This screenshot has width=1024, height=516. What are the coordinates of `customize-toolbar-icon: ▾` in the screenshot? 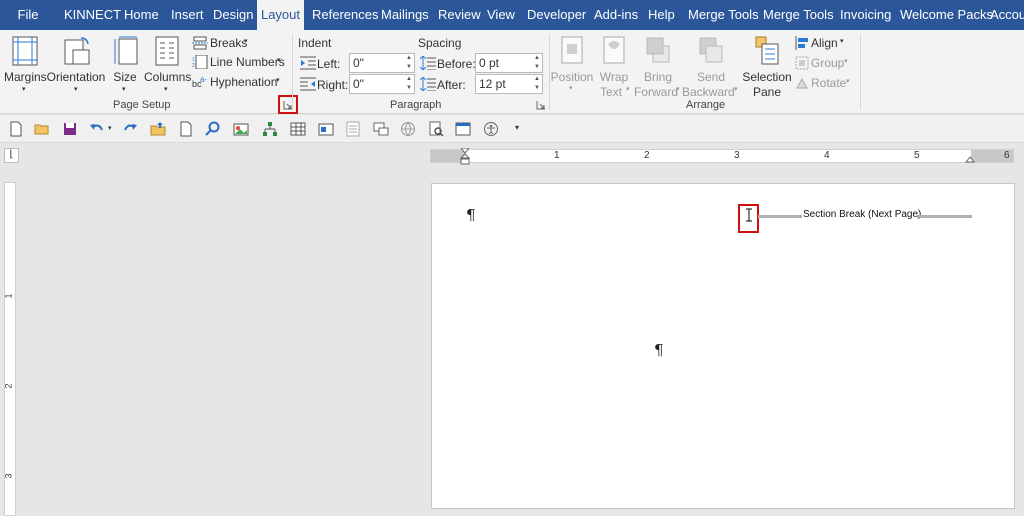 It's located at (517, 127).